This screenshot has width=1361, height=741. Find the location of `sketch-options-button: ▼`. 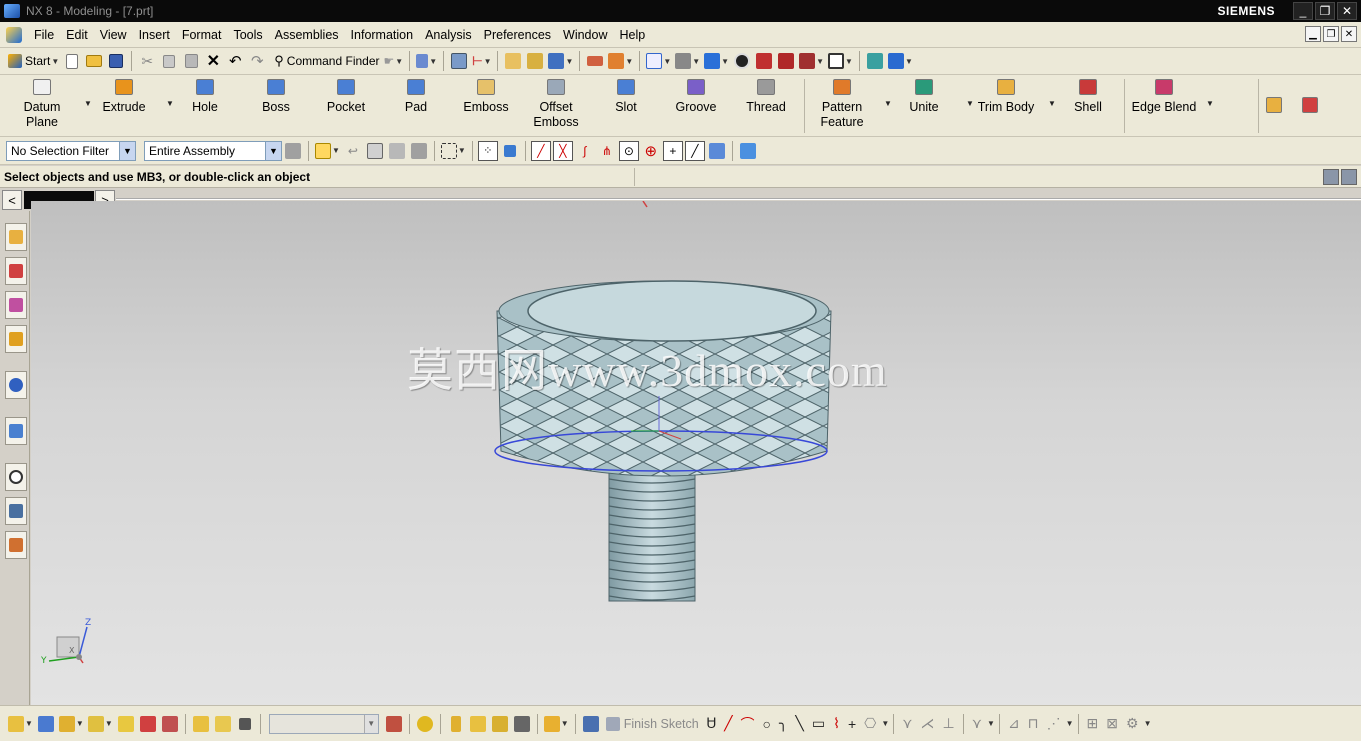

sketch-options-button: ▼ is located at coordinates (556, 724).